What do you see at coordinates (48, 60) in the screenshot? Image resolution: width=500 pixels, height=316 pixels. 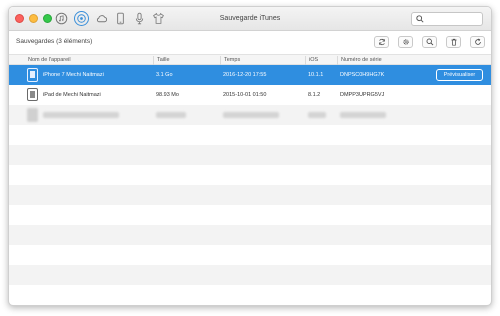 I see `column-header-device-name: Nom de l'appareil` at bounding box center [48, 60].